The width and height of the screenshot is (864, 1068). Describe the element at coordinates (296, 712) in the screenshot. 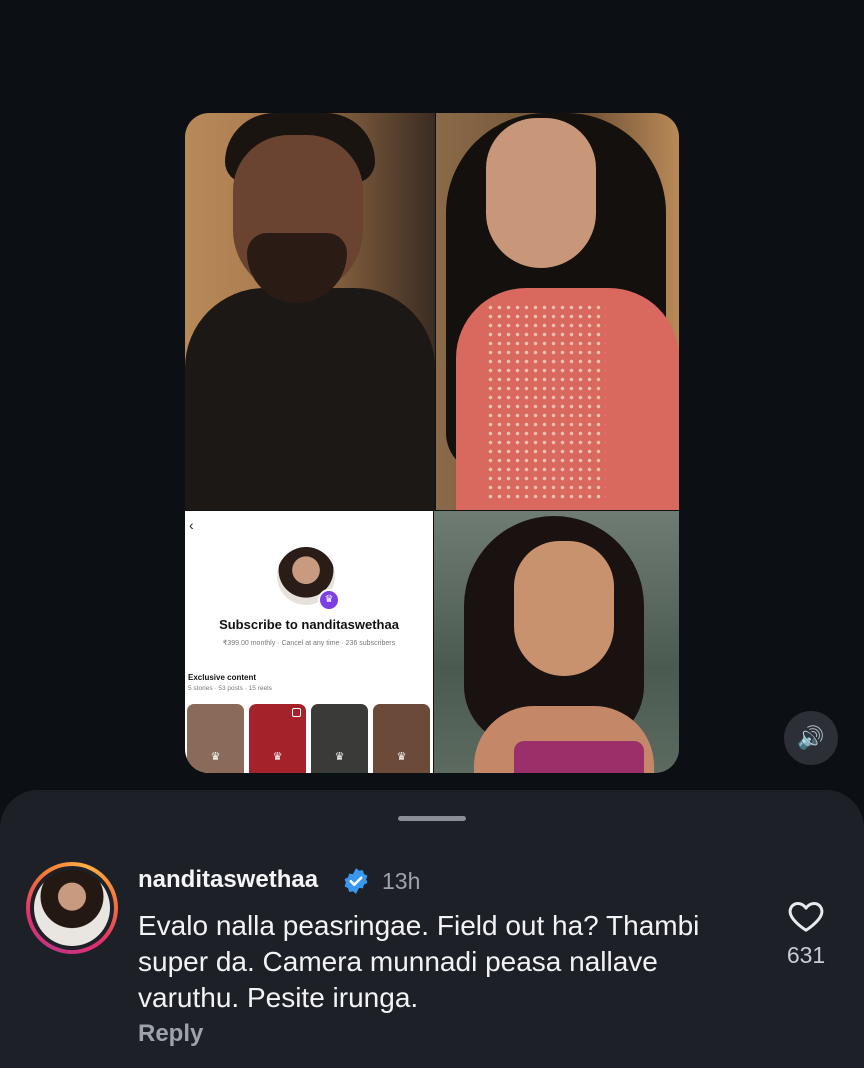

I see `multi-post-icon` at that location.